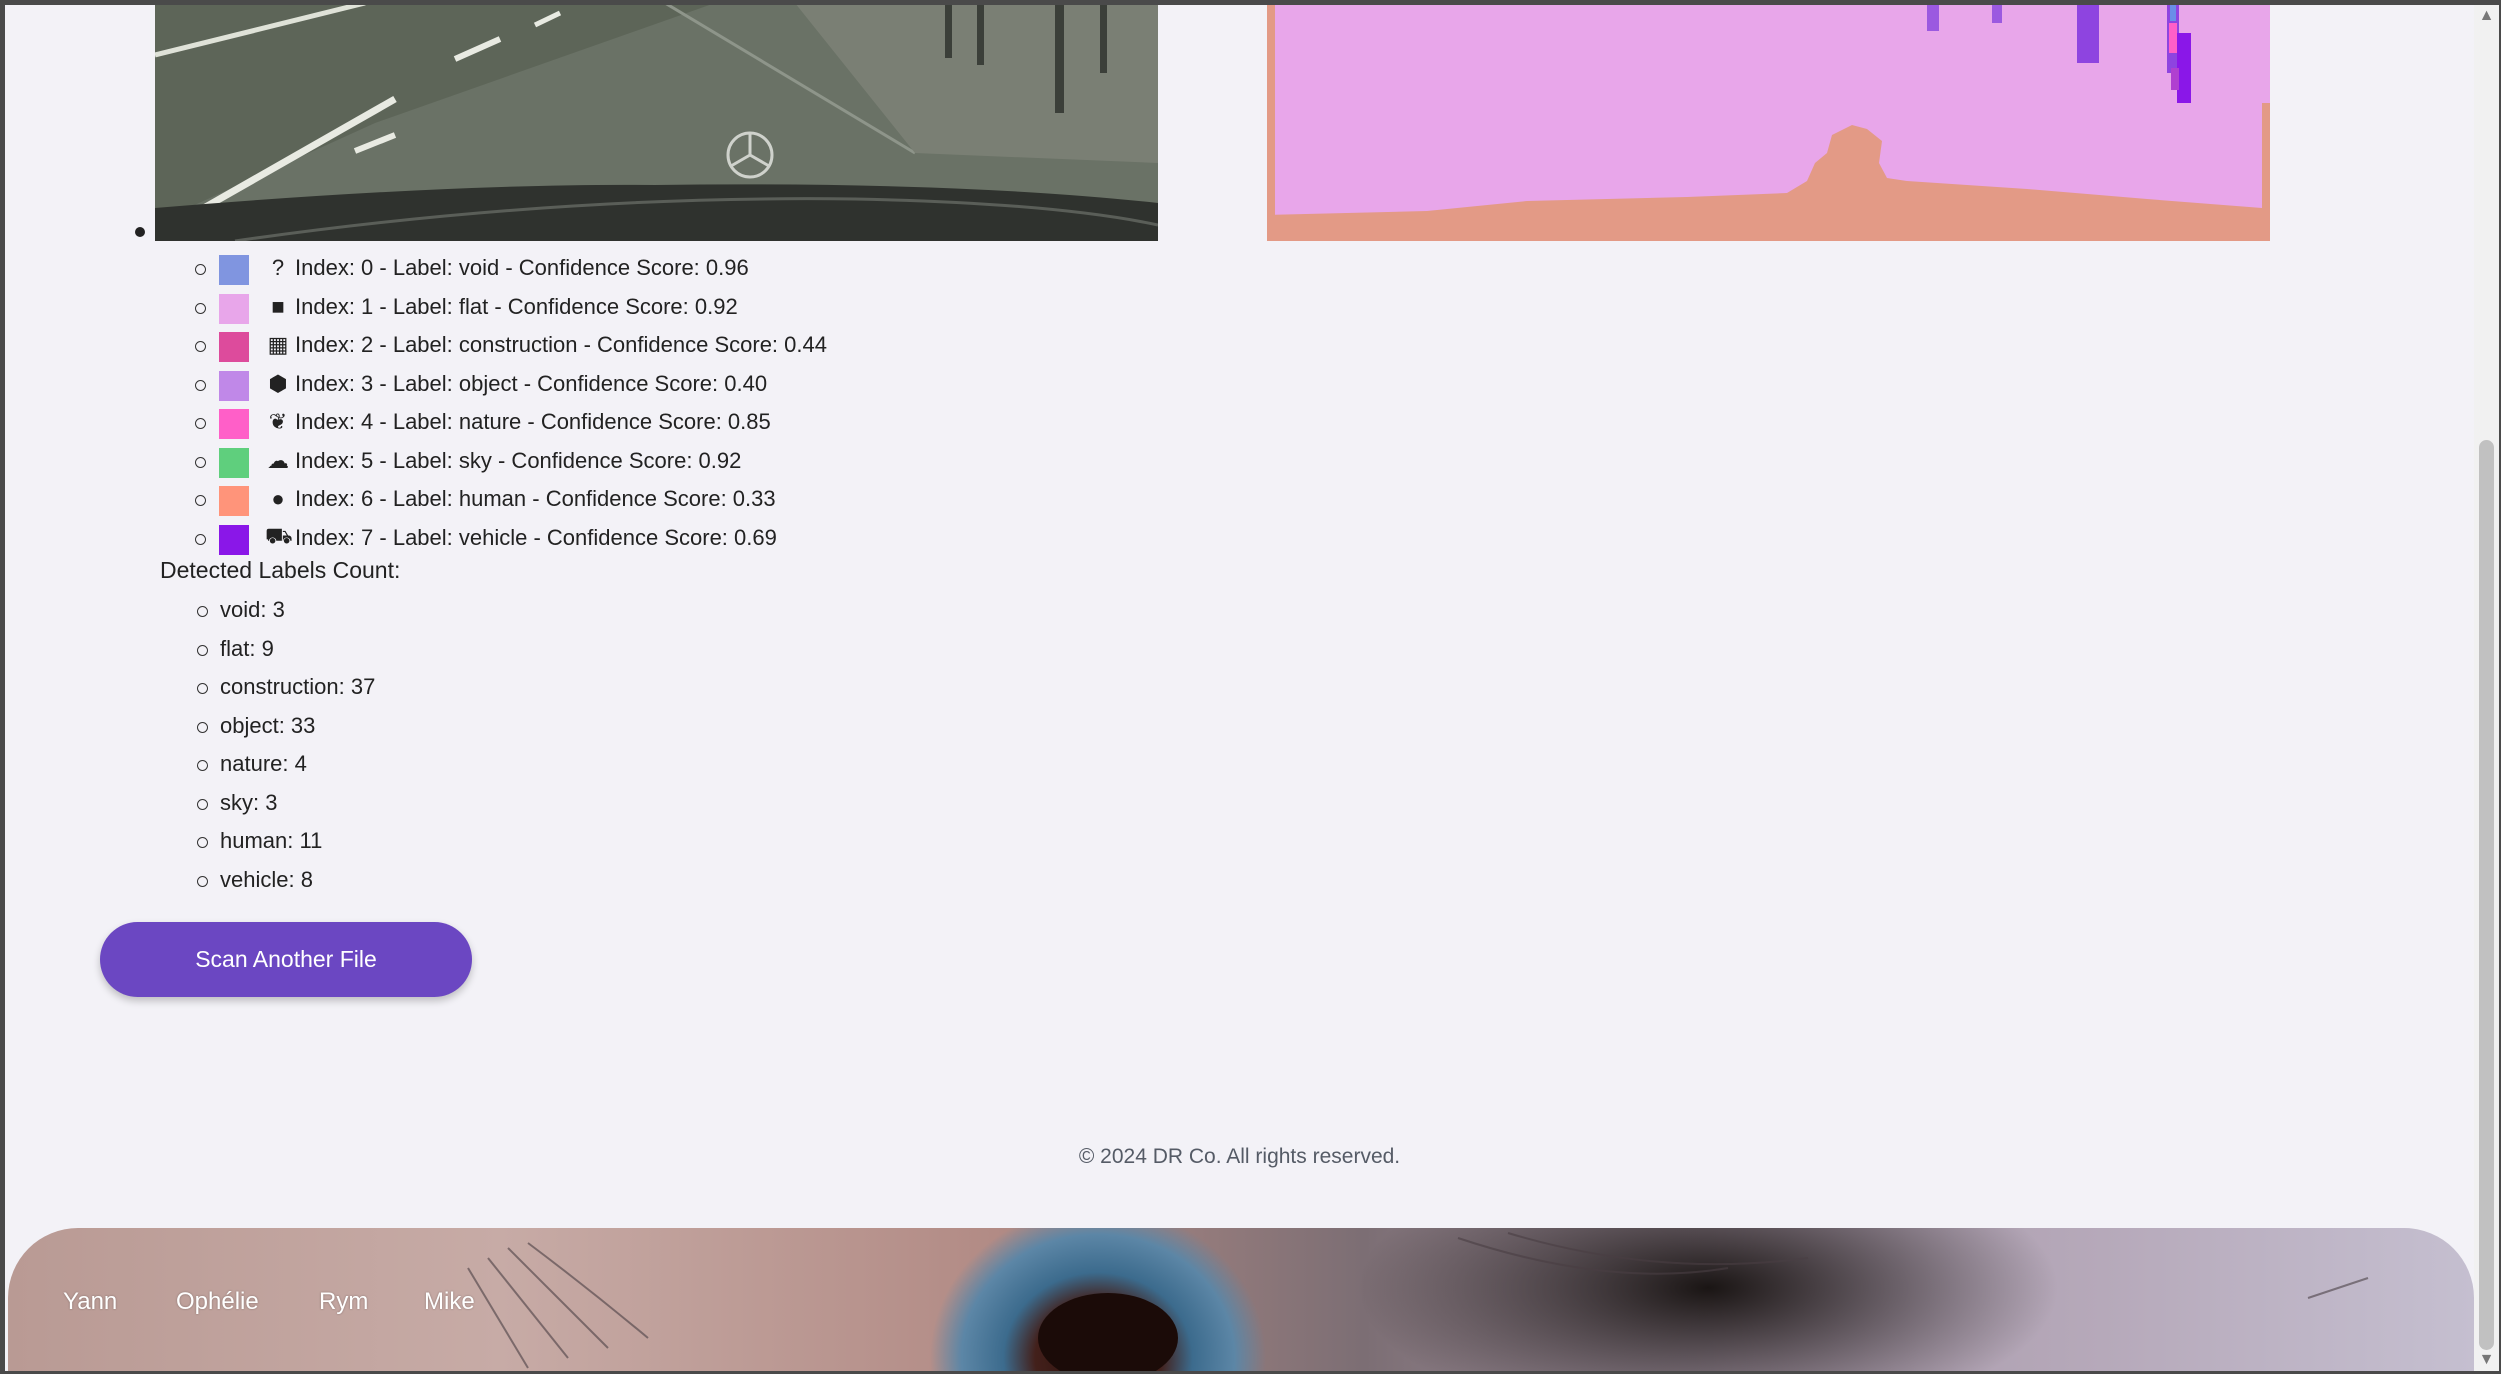 Image resolution: width=2501 pixels, height=1374 pixels. What do you see at coordinates (267, 803) in the screenshot?
I see `count-item: sky: 3` at bounding box center [267, 803].